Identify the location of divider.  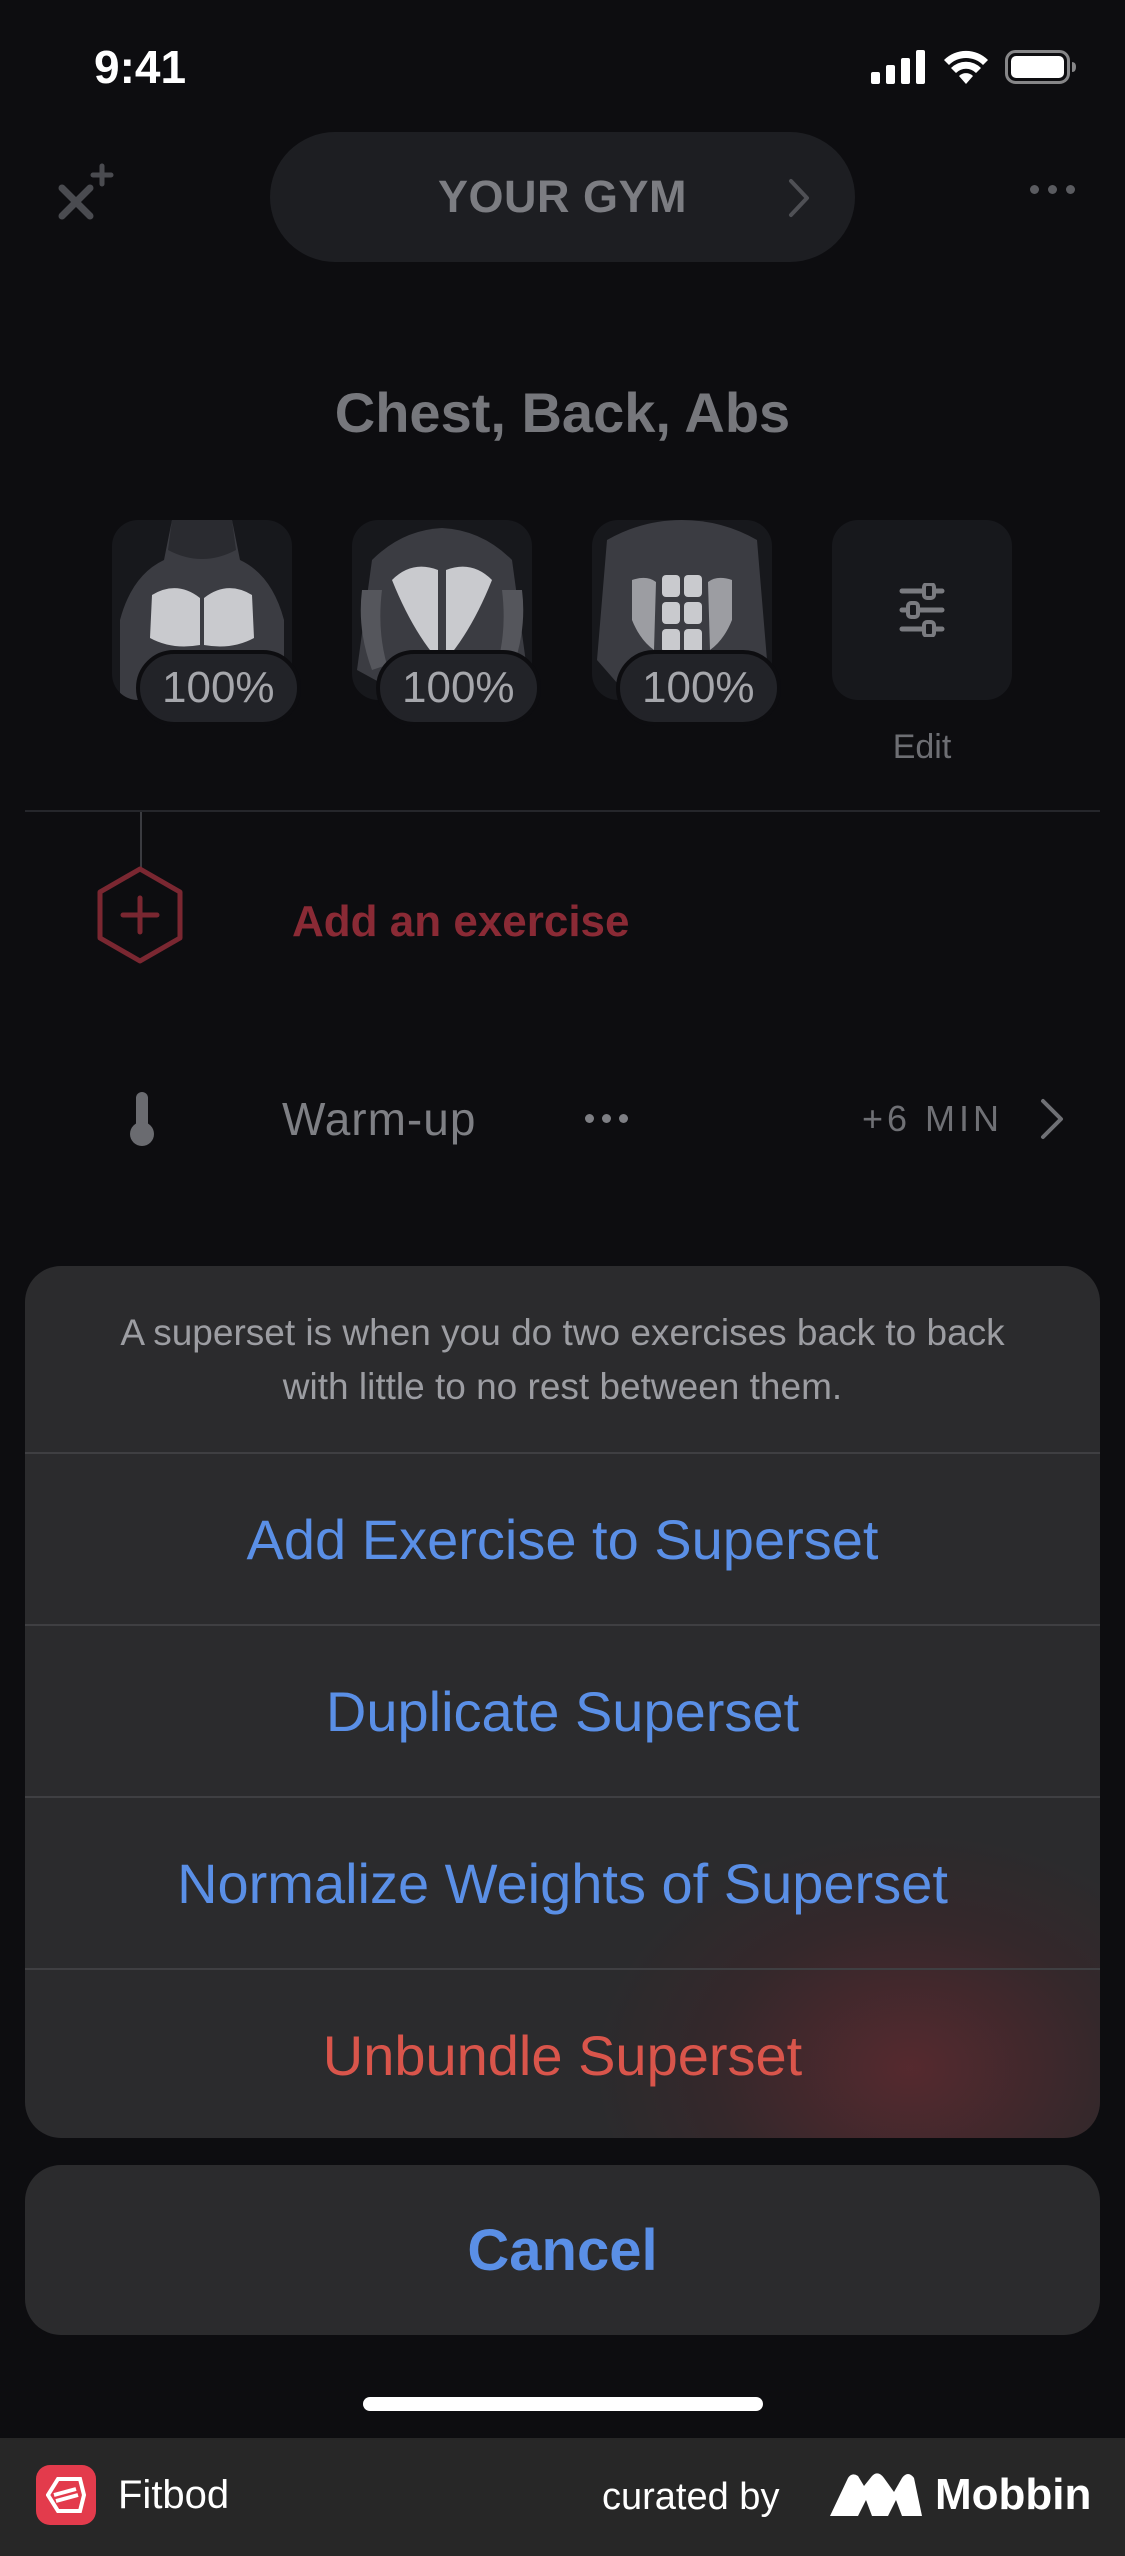
(562, 811).